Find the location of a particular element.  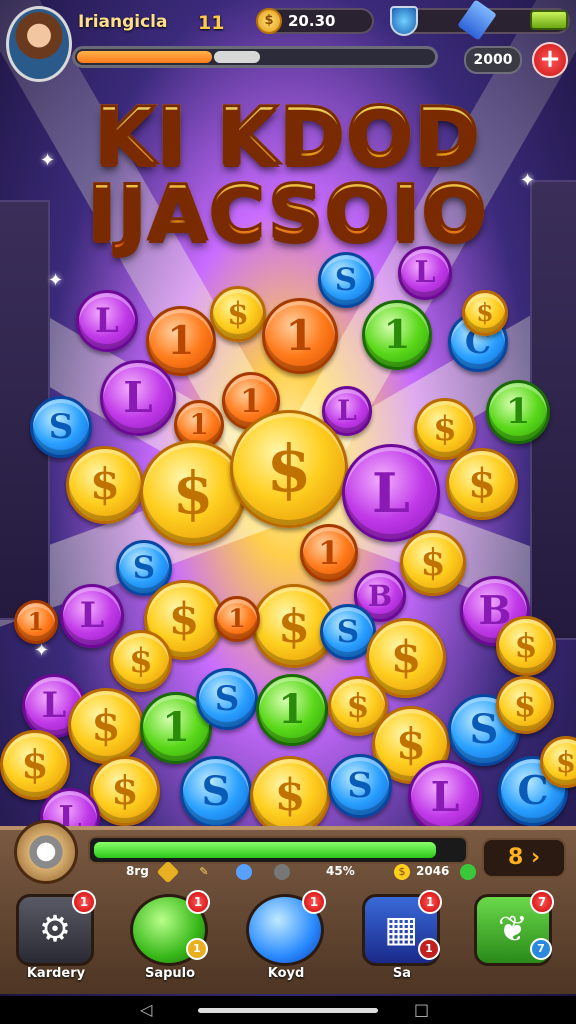

recents-nav-icon: □ is located at coordinates (421, 1009).